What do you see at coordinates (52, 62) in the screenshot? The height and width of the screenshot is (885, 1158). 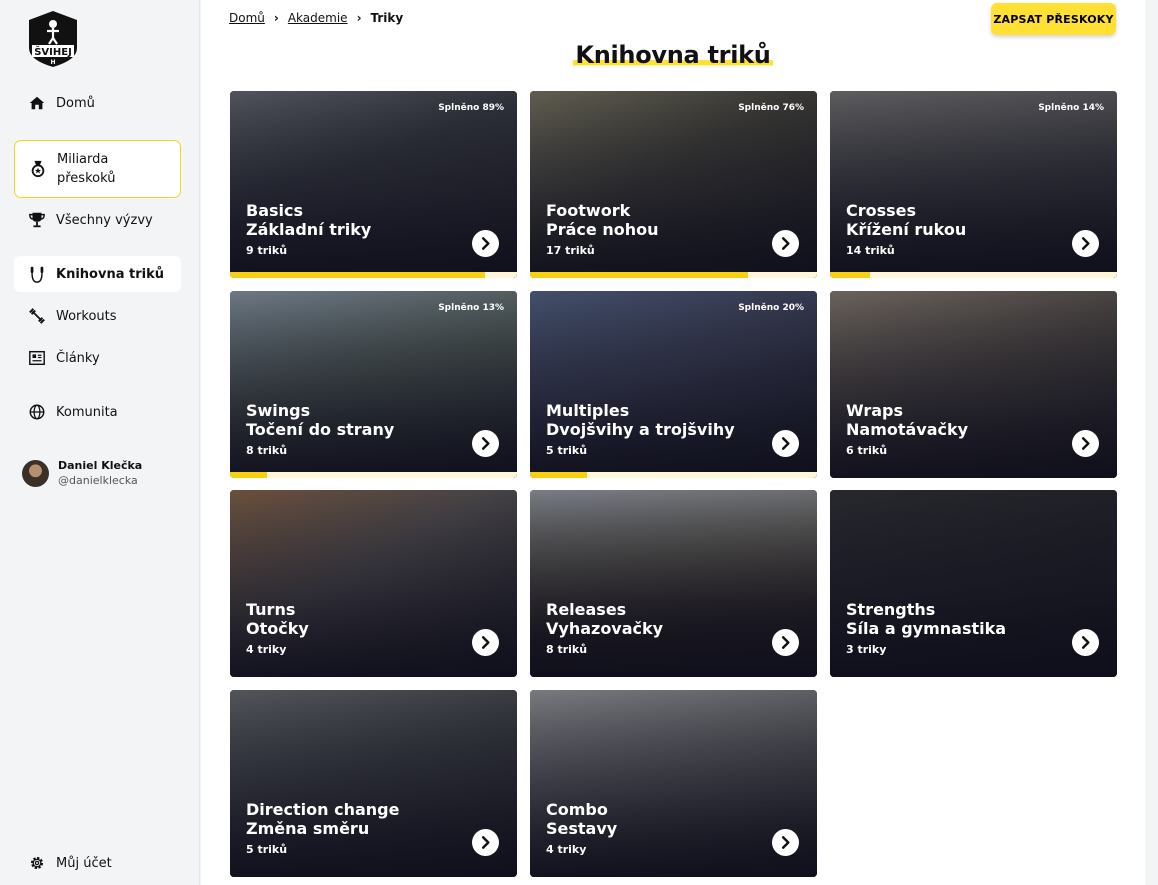 I see `svg-text: H` at bounding box center [52, 62].